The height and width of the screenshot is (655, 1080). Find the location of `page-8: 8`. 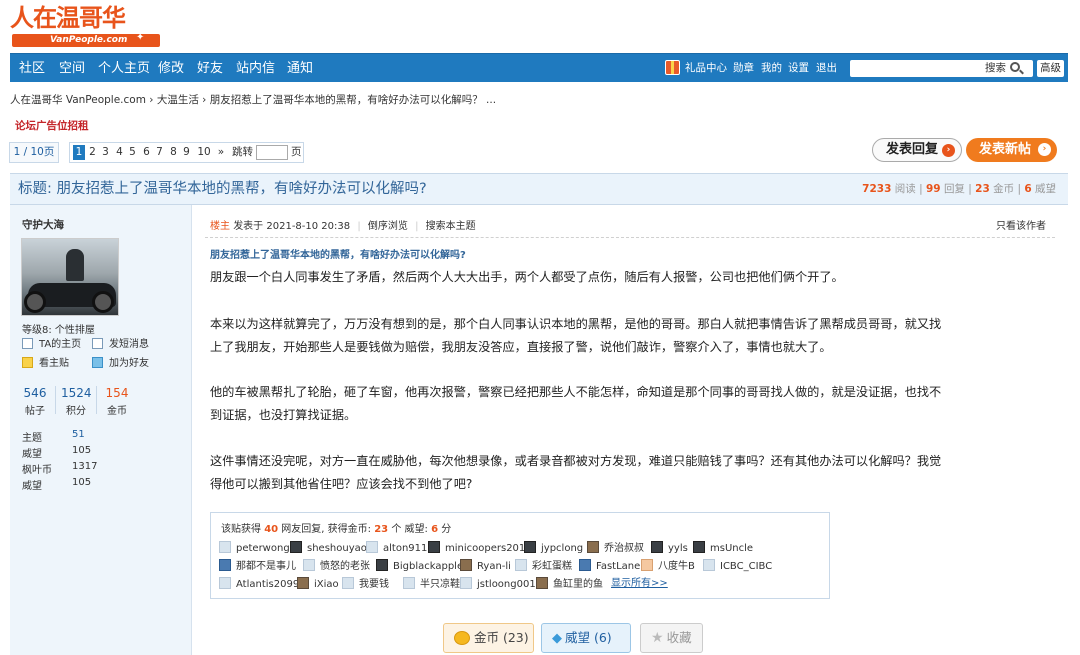

page-8: 8 is located at coordinates (173, 152).